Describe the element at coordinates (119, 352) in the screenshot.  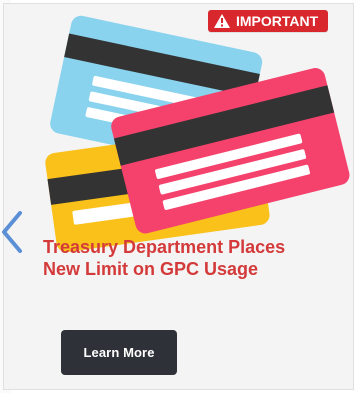
I see `learn-more-button: Learn More` at that location.